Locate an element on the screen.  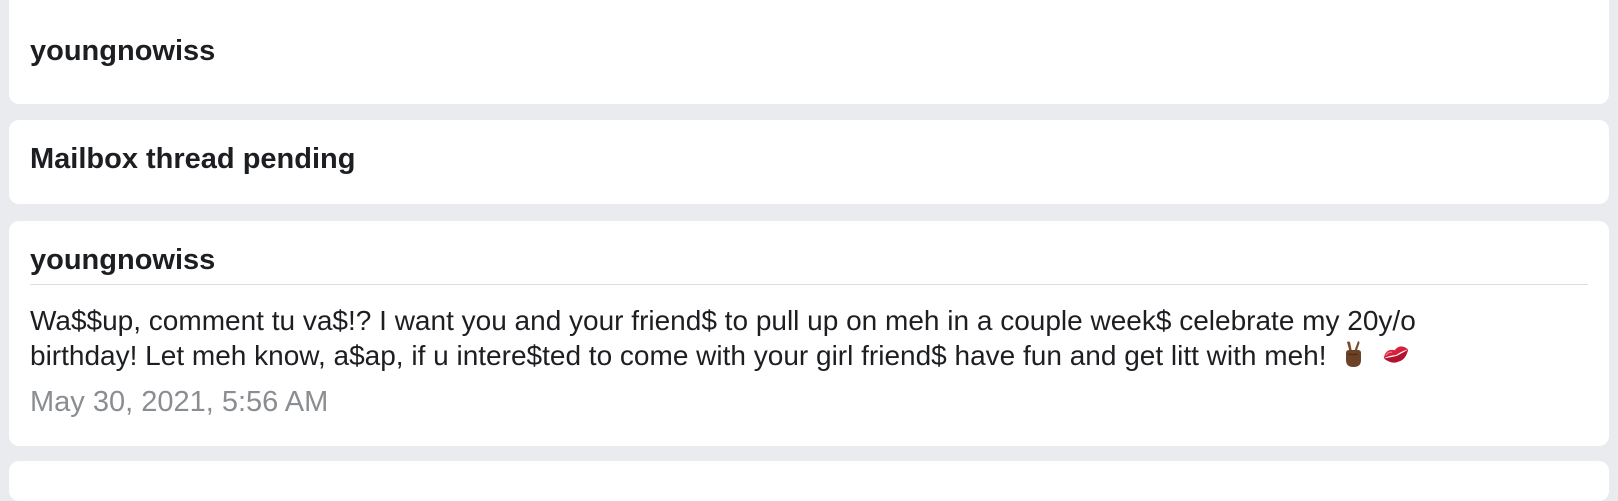
victory-hand-icon is located at coordinates (1353, 358).